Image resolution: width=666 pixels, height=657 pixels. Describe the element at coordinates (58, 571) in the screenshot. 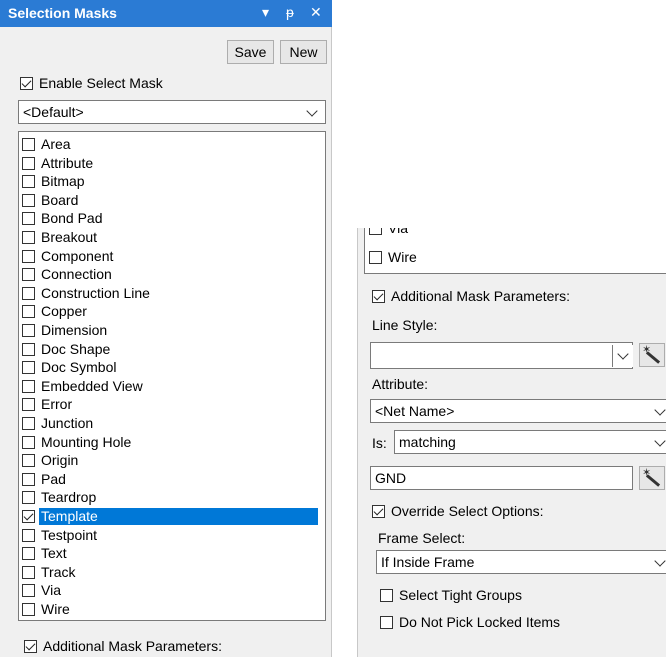

I see `list-item-label: Track` at that location.